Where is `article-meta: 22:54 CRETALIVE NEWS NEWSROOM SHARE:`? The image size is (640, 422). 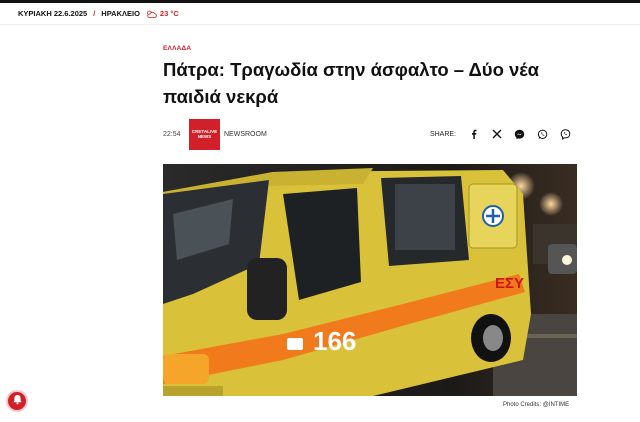
article-meta: 22:54 CRETALIVE NEWS NEWSROOM SHARE: is located at coordinates (370, 134).